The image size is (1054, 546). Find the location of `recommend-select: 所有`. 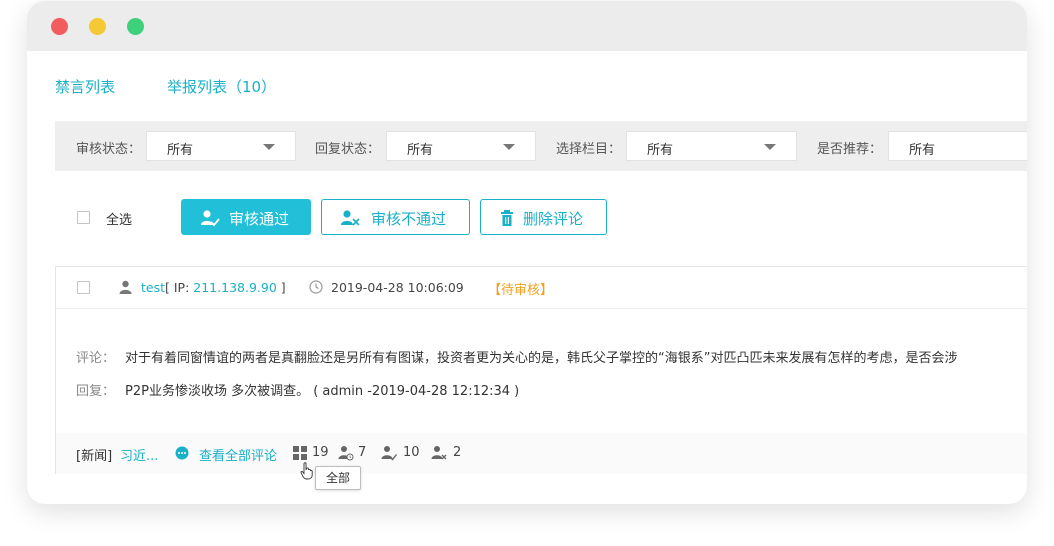

recommend-select: 所有 is located at coordinates (957, 146).